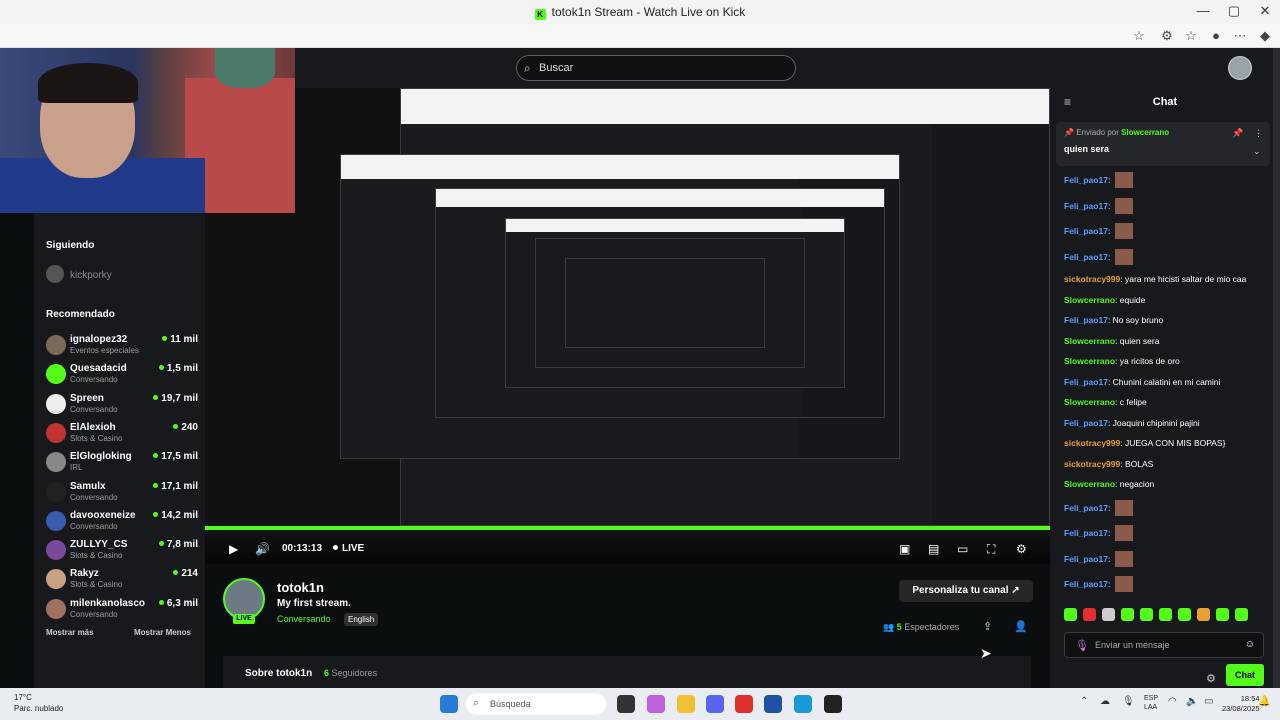 The height and width of the screenshot is (720, 1280). I want to click on user-add-icon: 👤, so click(1021, 626).